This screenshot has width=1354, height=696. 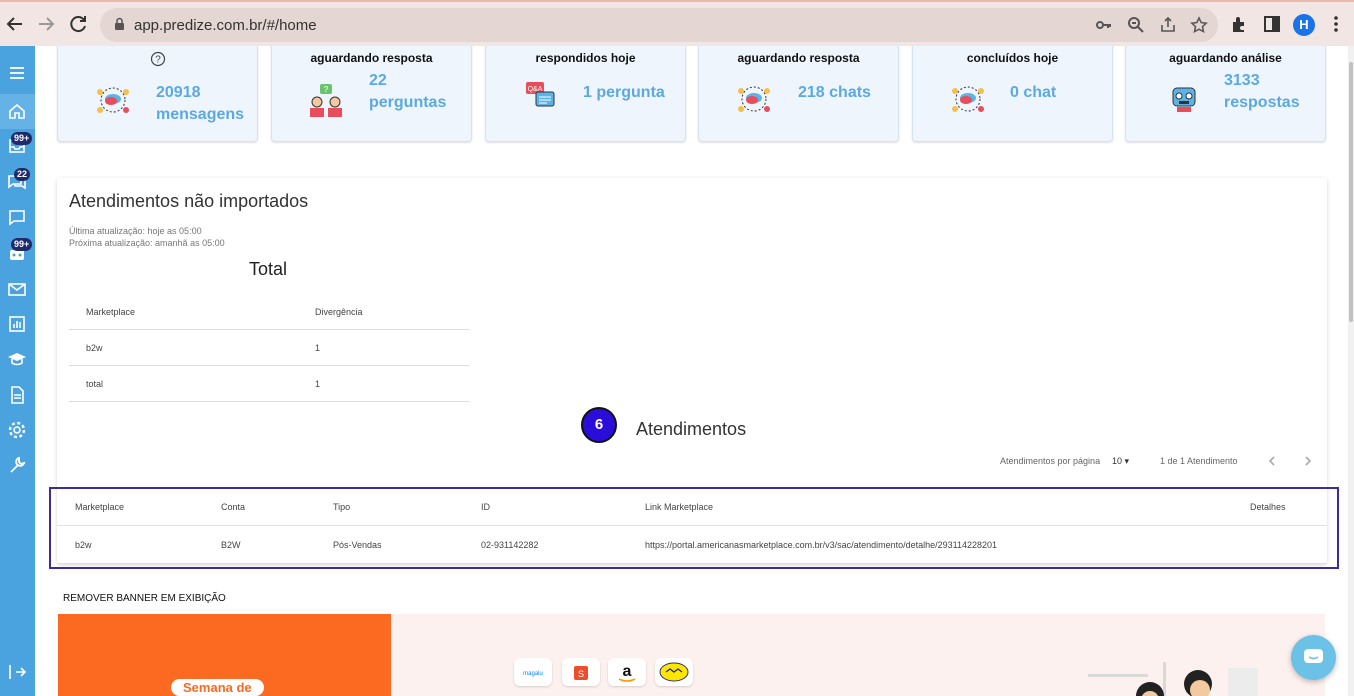 I want to click on card-chats-concluidos: concluídos hoje 0 chat, so click(x=1012, y=94).